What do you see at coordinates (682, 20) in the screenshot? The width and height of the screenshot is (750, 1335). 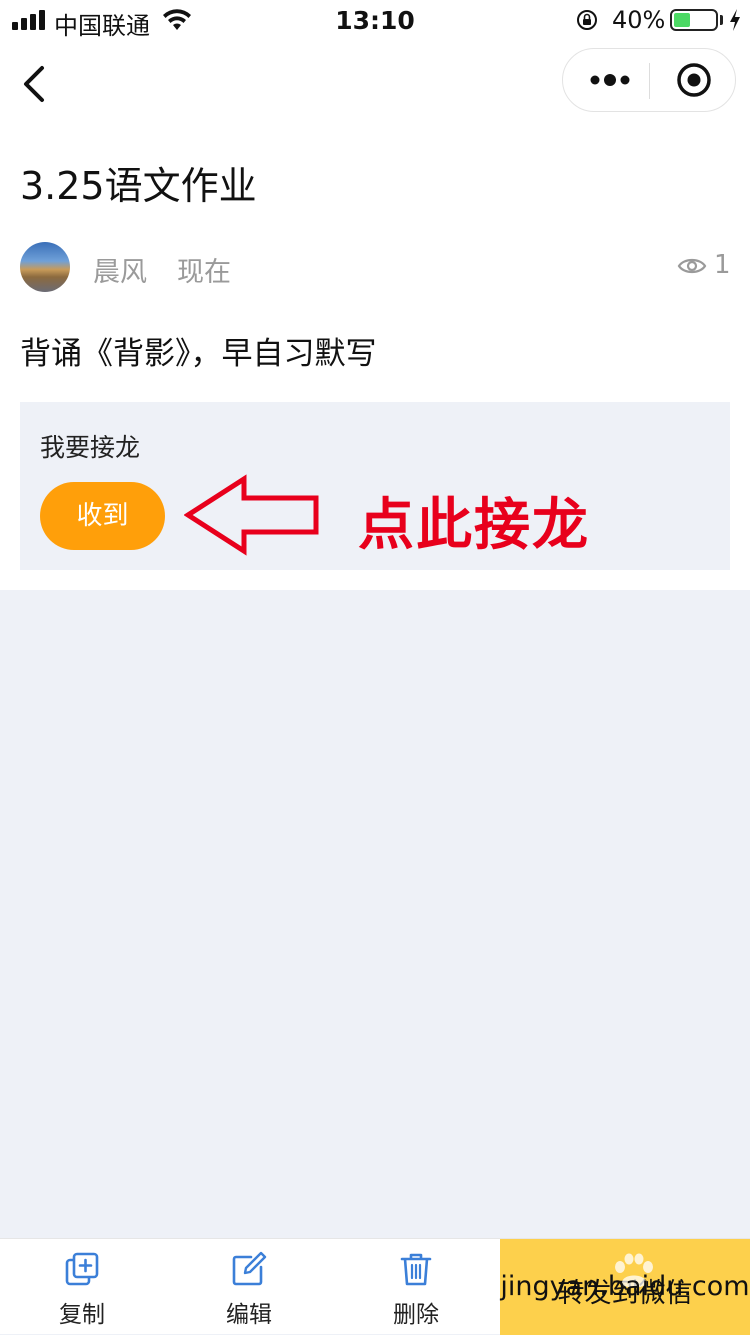 I see `battery-level` at bounding box center [682, 20].